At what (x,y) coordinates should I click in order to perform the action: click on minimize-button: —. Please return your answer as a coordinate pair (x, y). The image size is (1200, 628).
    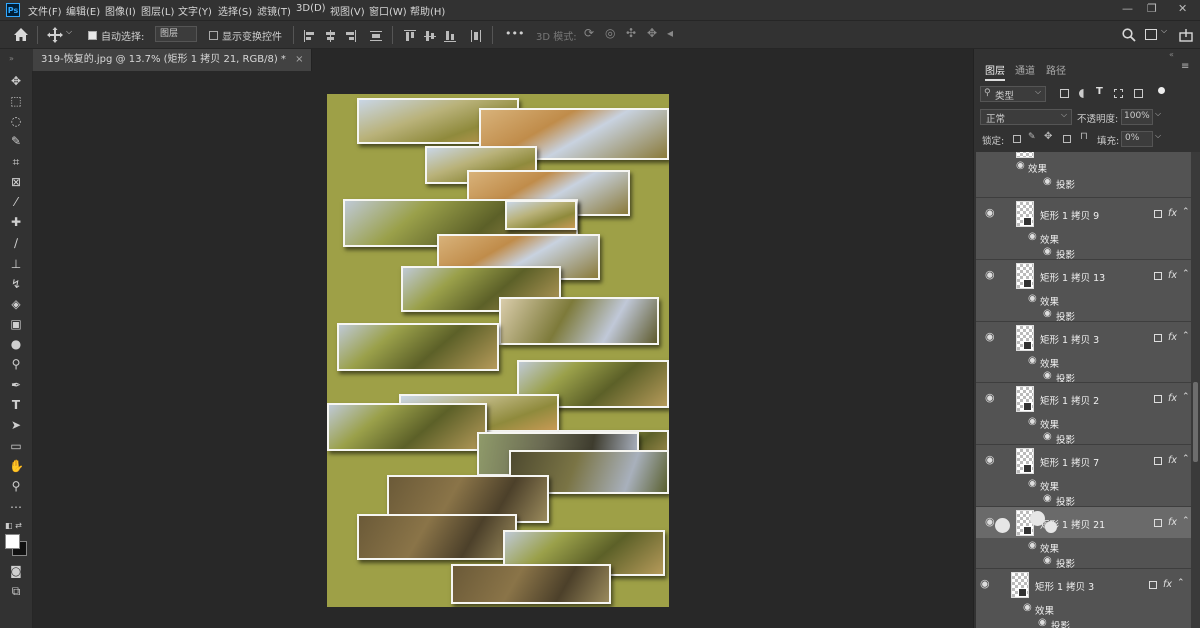
    Looking at the image, I should click on (1127, 8).